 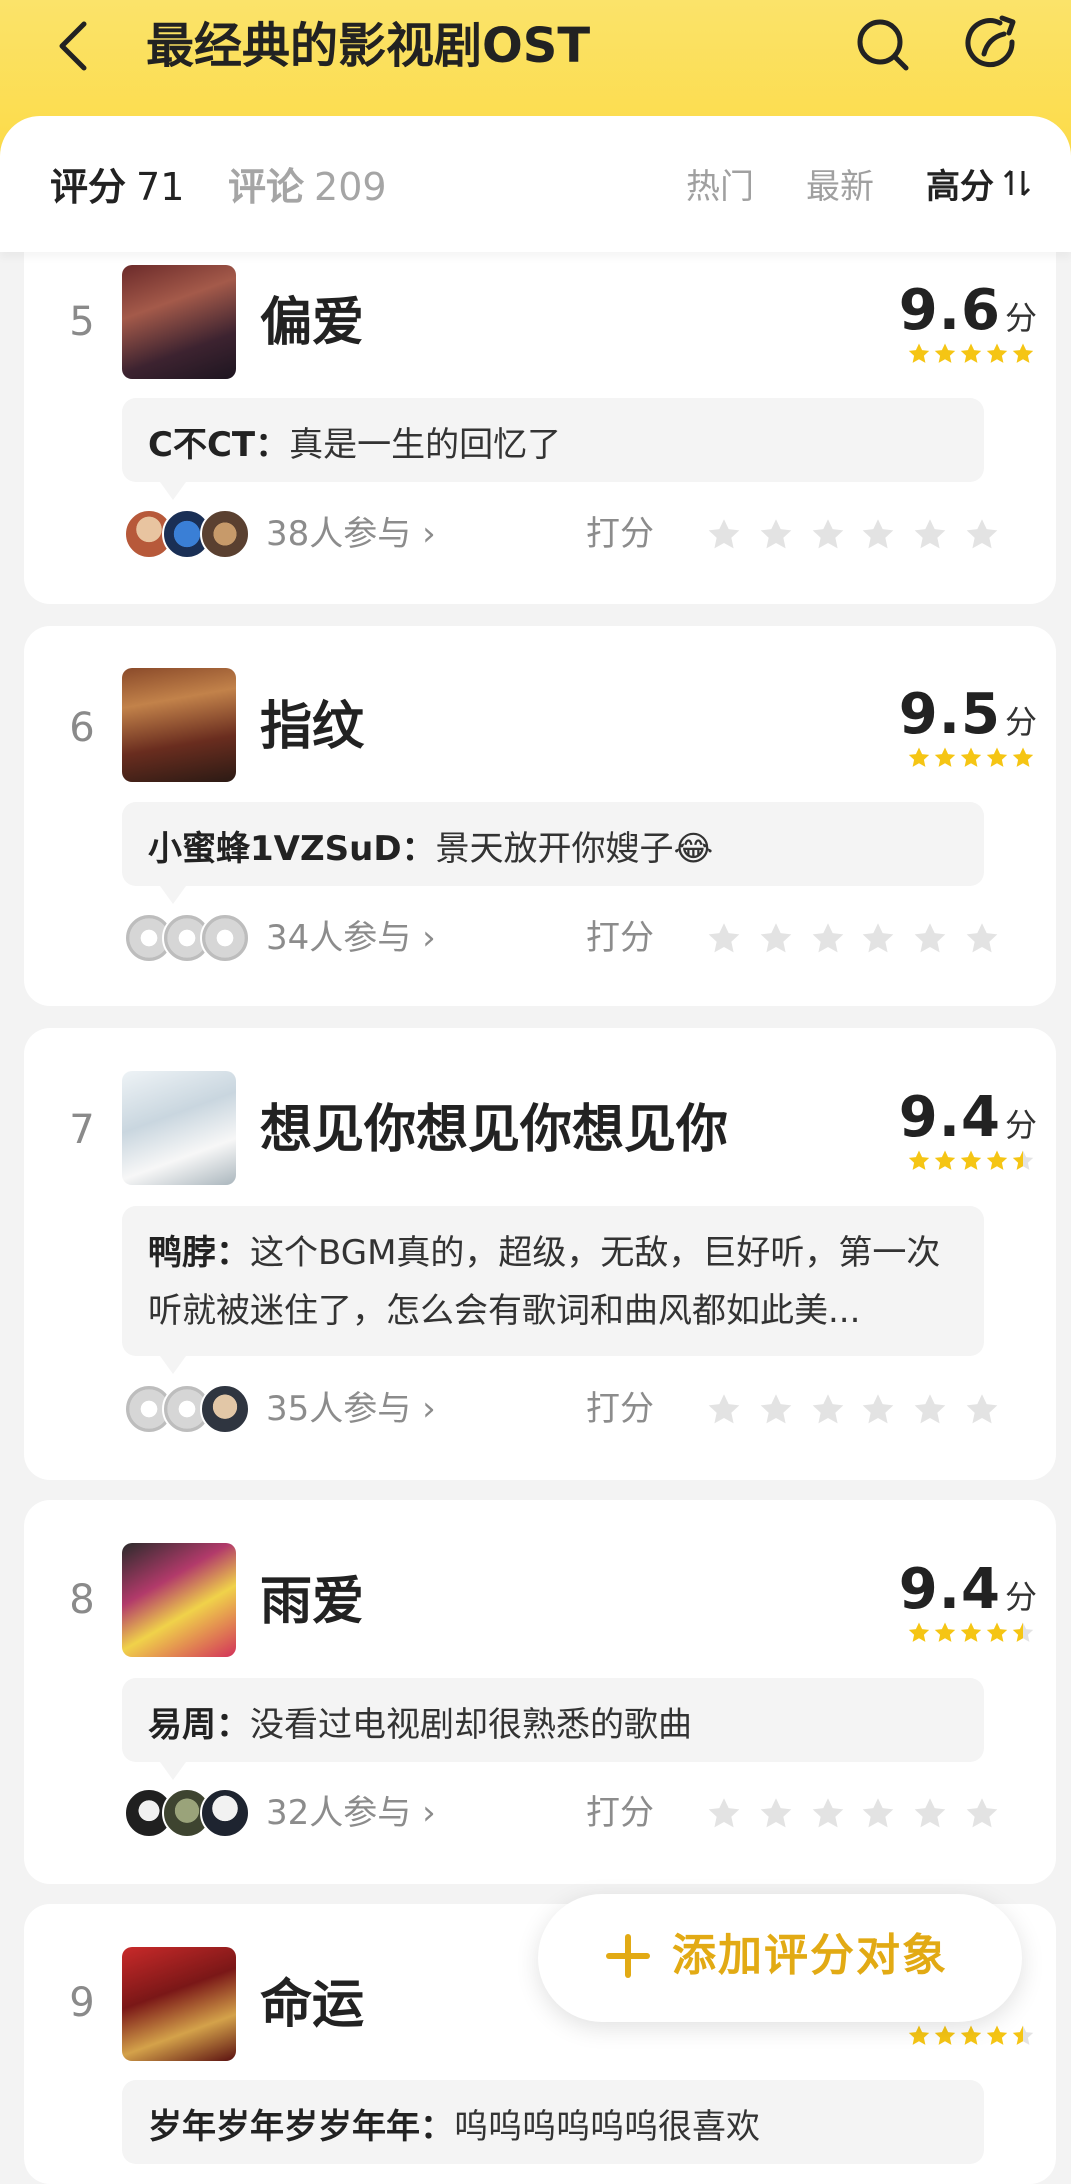 I want to click on tab-score-label: 评分, so click(x=88, y=187).